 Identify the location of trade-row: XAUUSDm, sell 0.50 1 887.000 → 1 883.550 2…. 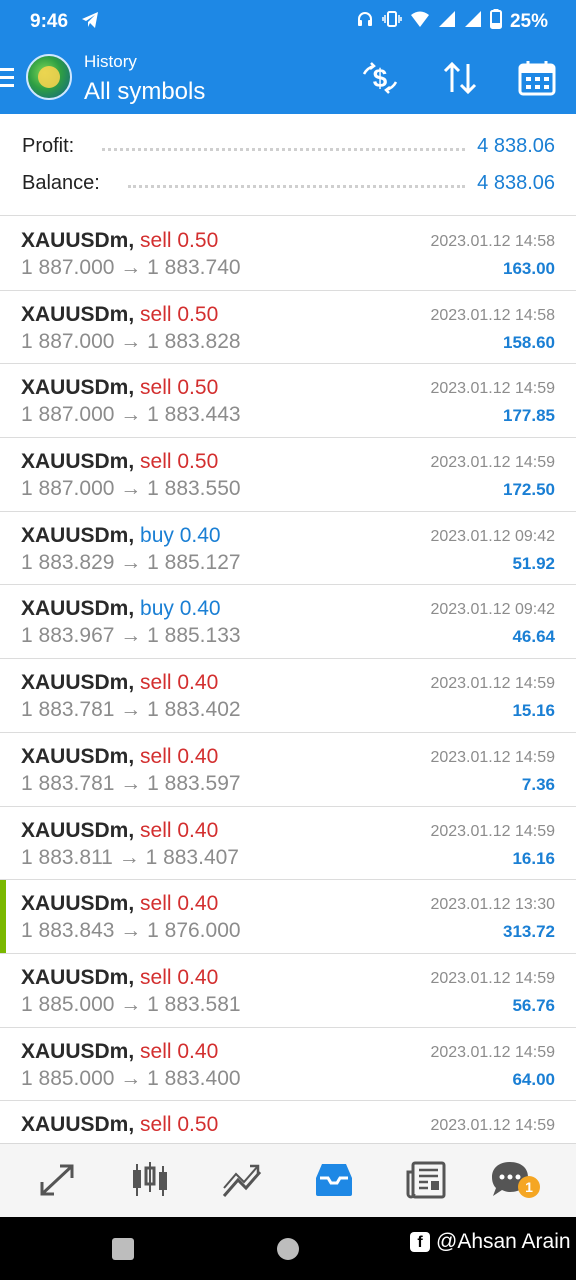
(288, 475).